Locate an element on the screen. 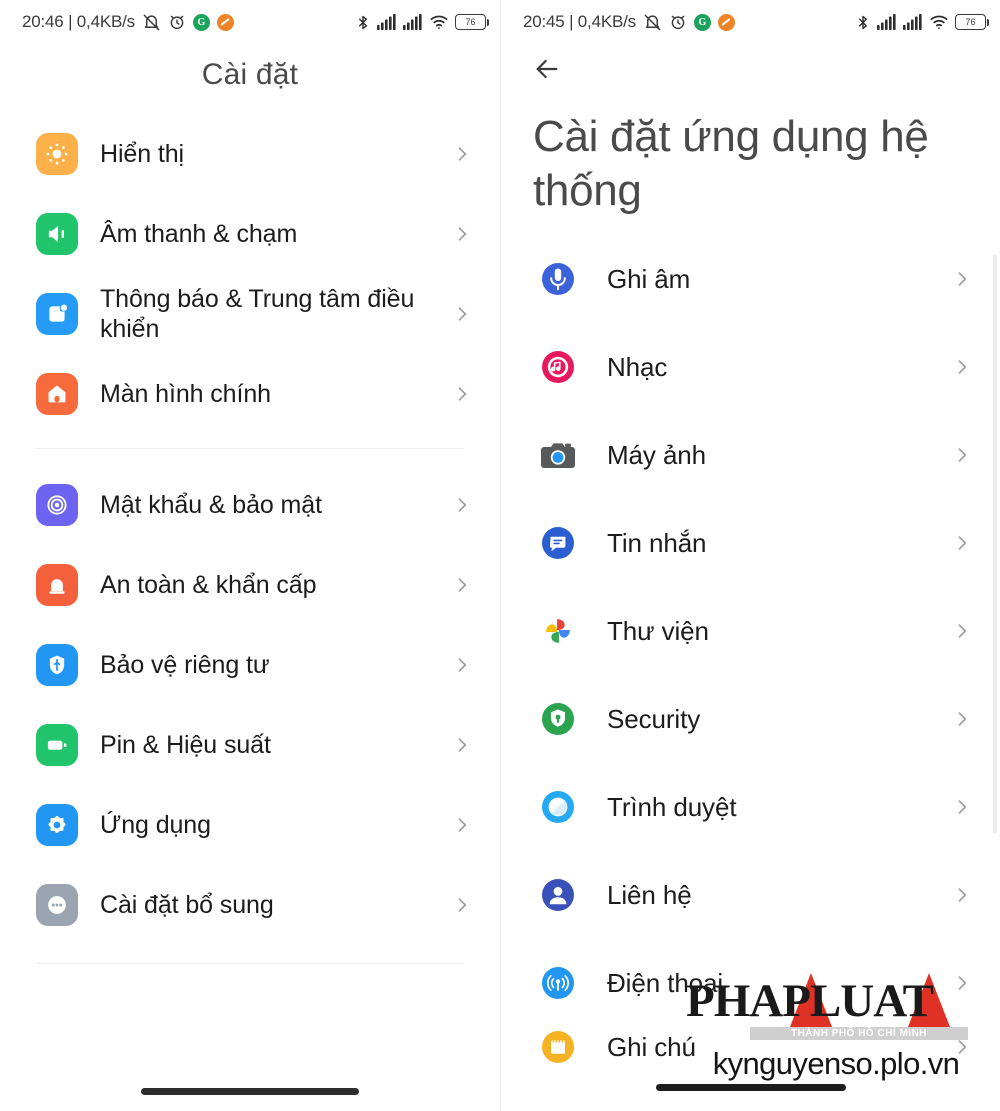 This screenshot has height=1111, width=1000. additional-settings-icon is located at coordinates (57, 905).